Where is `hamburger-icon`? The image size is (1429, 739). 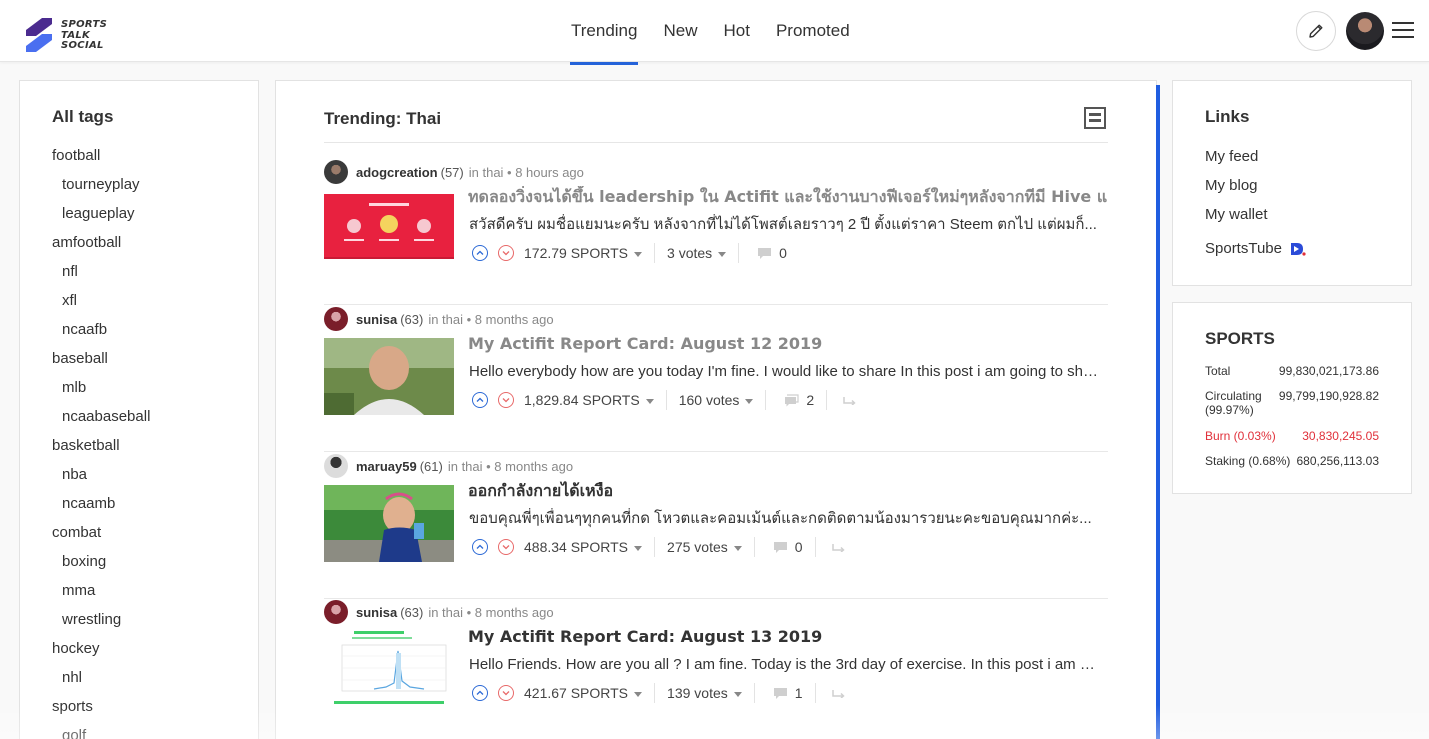 hamburger-icon is located at coordinates (1403, 31).